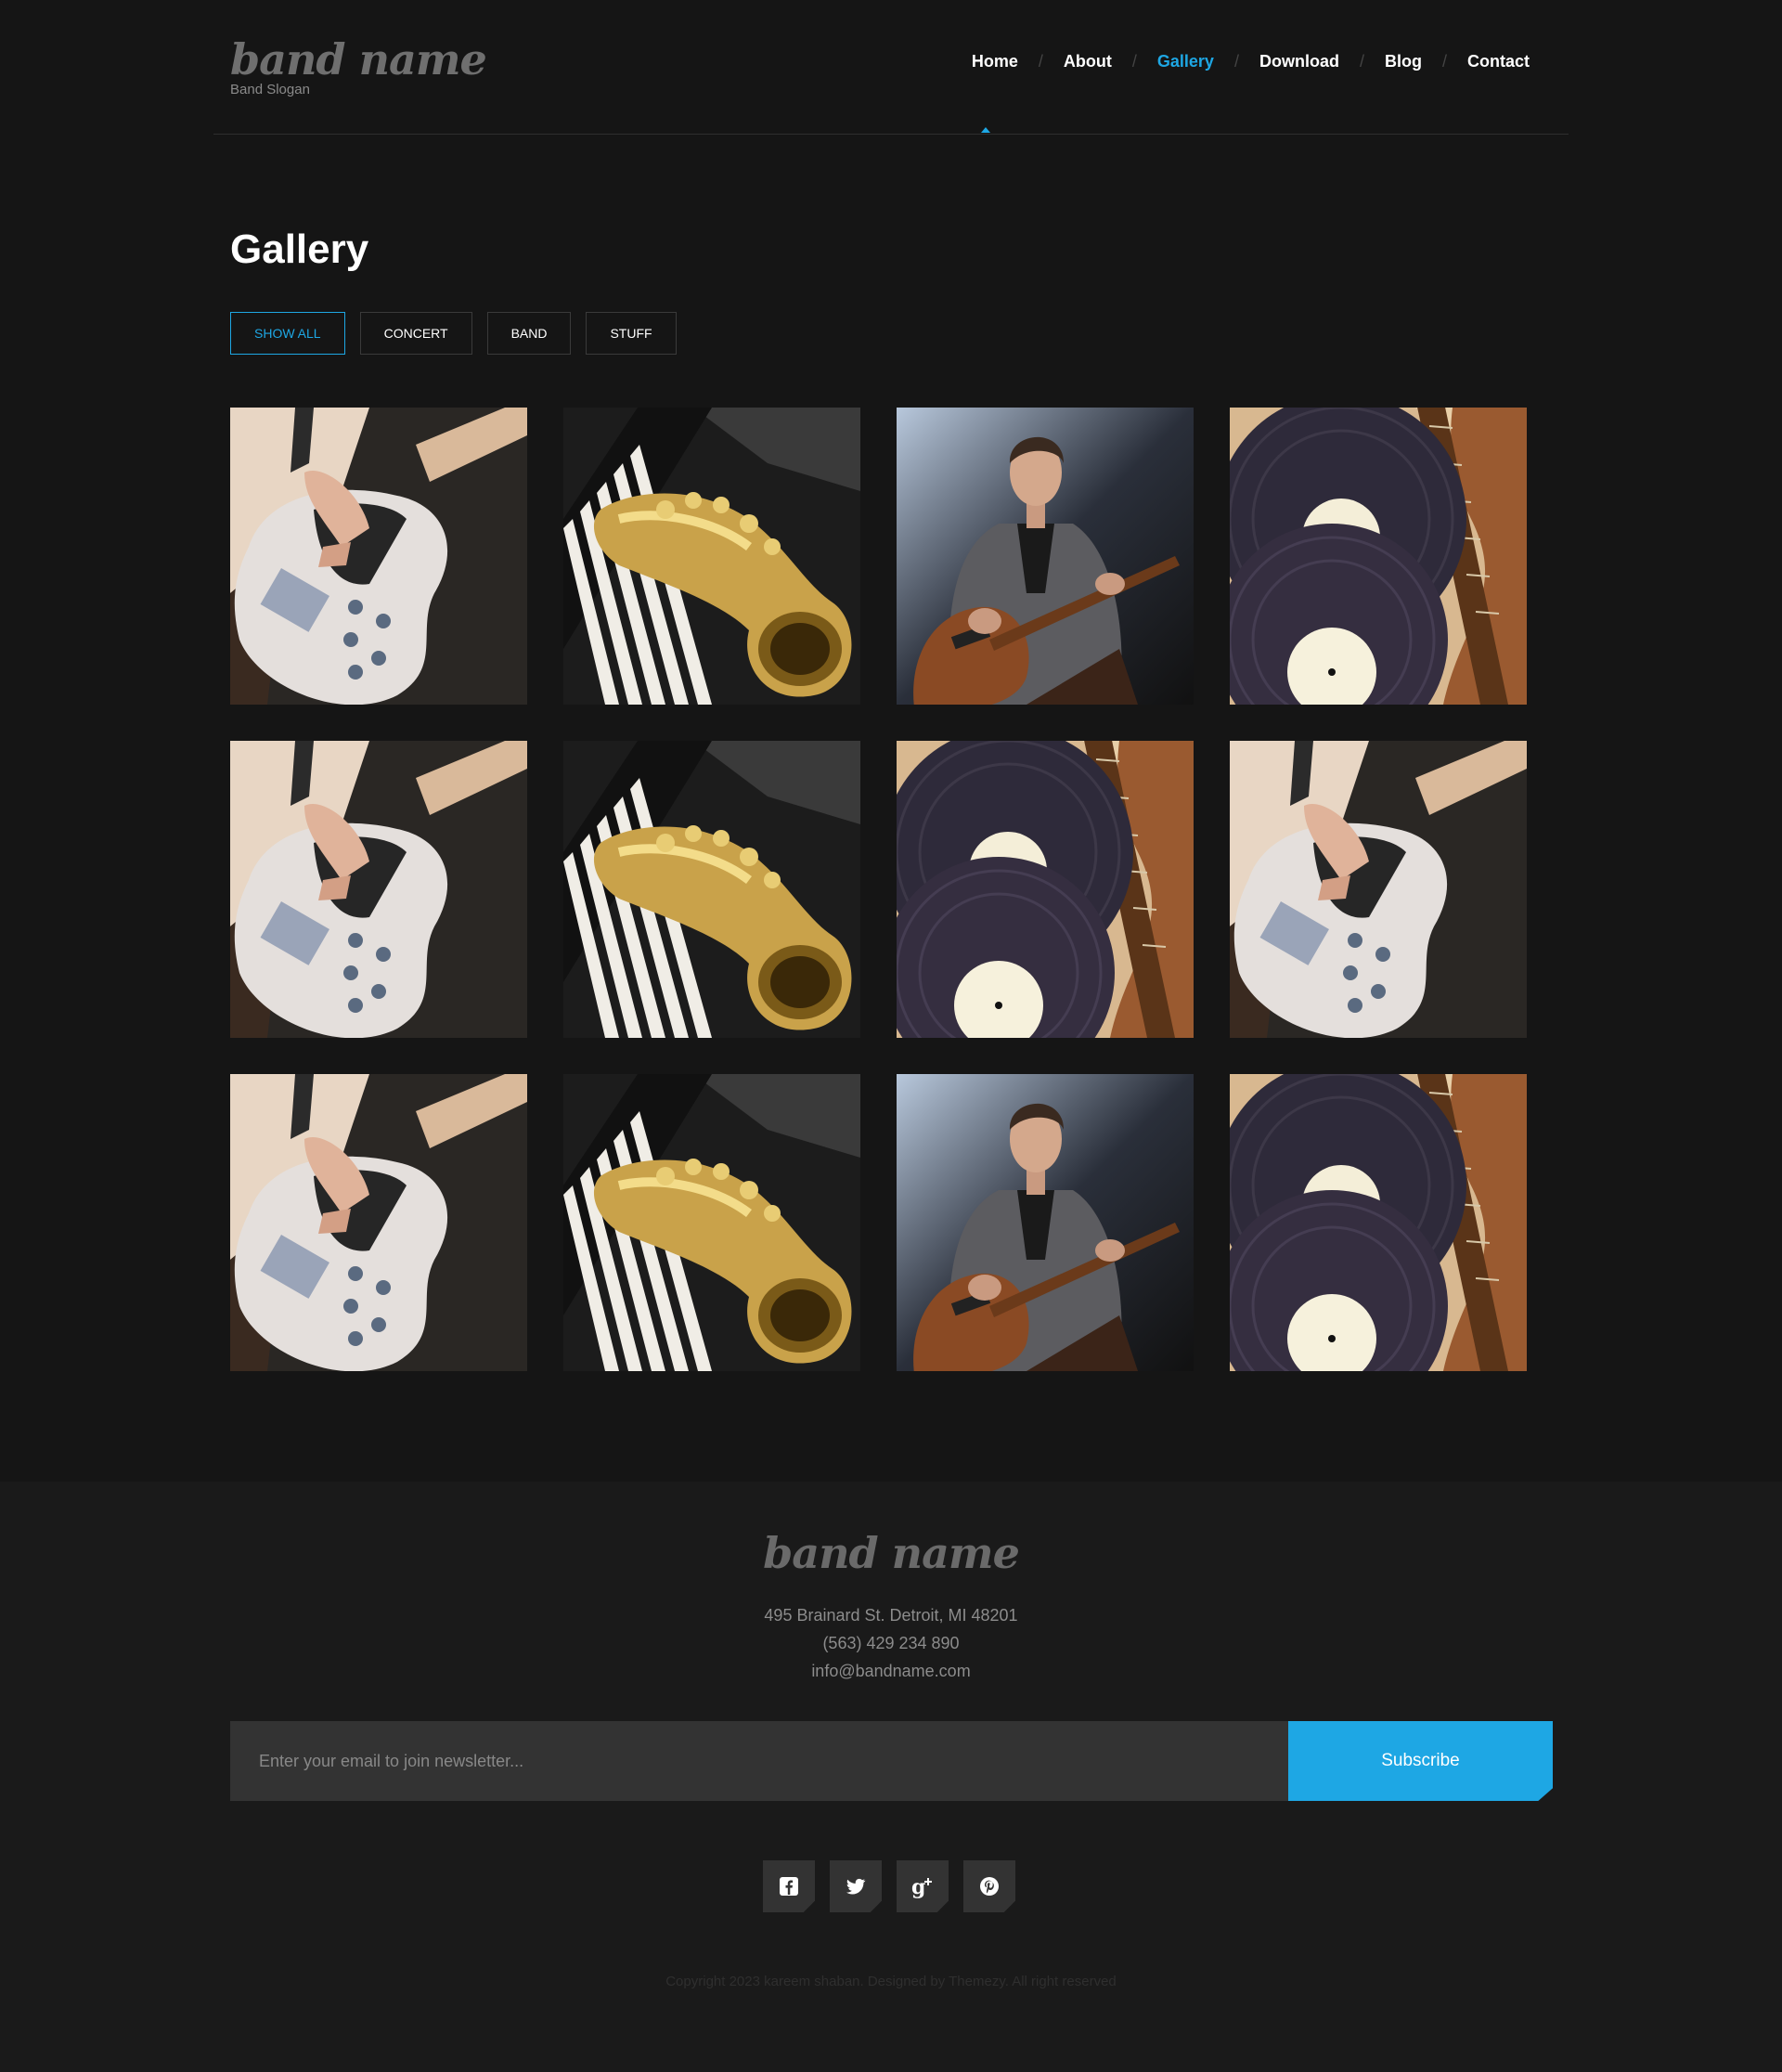  I want to click on google-plus-icon: g, so click(921, 1887).